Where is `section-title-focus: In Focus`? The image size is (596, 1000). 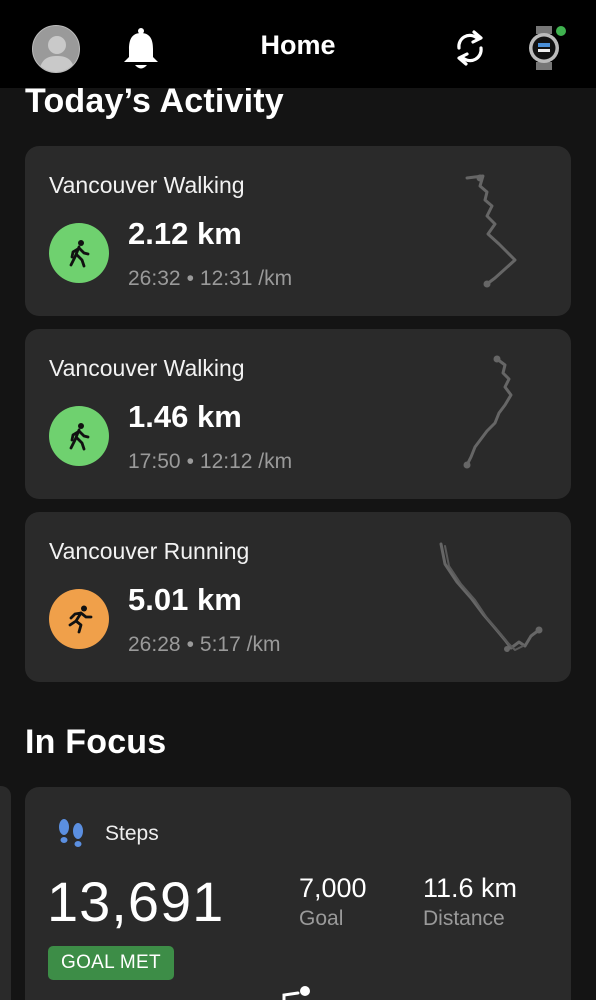 section-title-focus: In Focus is located at coordinates (96, 742).